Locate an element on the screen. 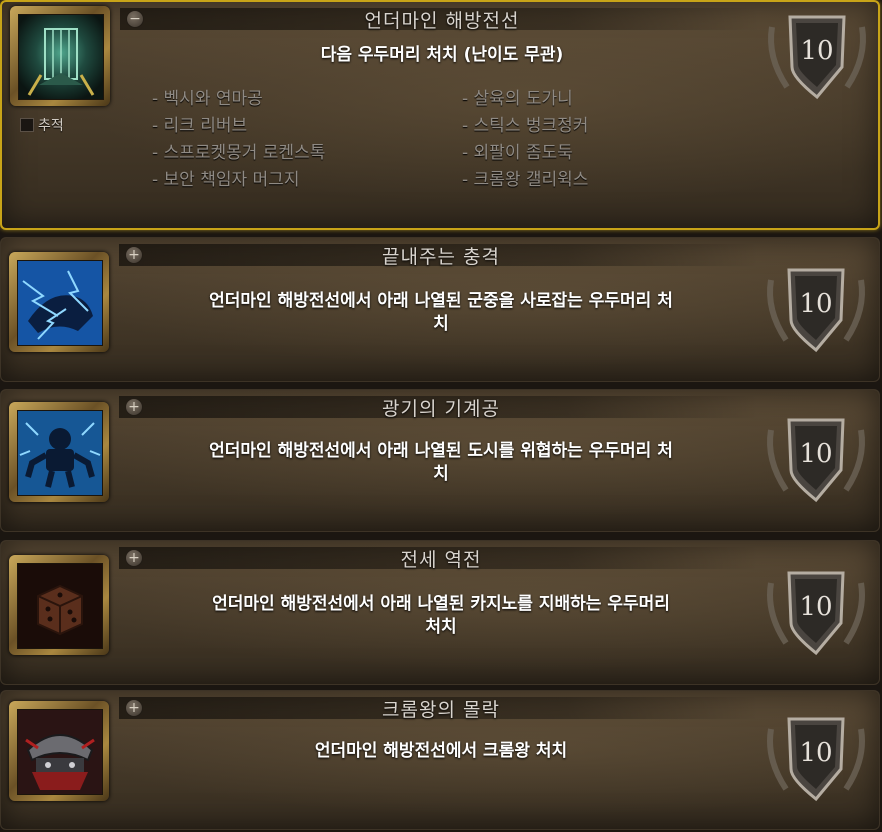 This screenshot has width=882, height=832. achievement-title: 전세 역전 is located at coordinates (441, 560).